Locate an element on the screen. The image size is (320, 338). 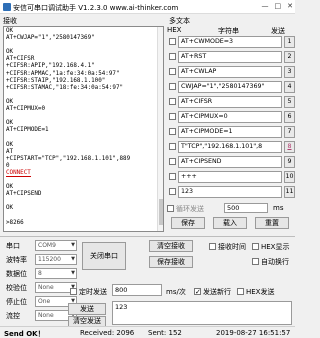
cycle-send-checkbox is located at coordinates (170, 208).